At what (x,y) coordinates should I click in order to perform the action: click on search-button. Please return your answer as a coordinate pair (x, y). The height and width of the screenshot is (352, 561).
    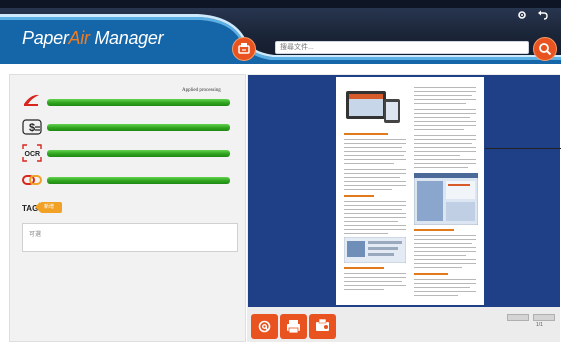
    Looking at the image, I should click on (545, 49).